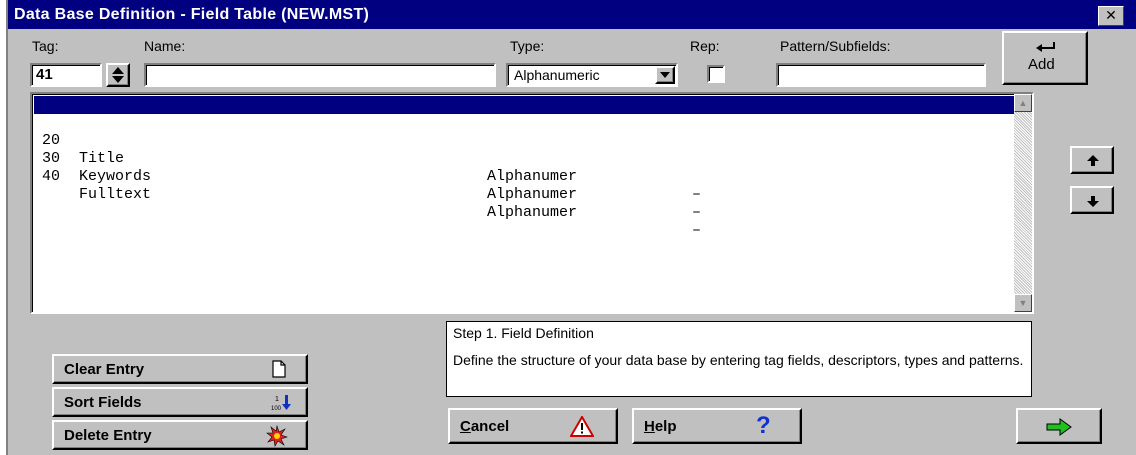 The image size is (1136, 455). What do you see at coordinates (103, 402) in the screenshot?
I see `sort-fields-label: Sort Fields` at bounding box center [103, 402].